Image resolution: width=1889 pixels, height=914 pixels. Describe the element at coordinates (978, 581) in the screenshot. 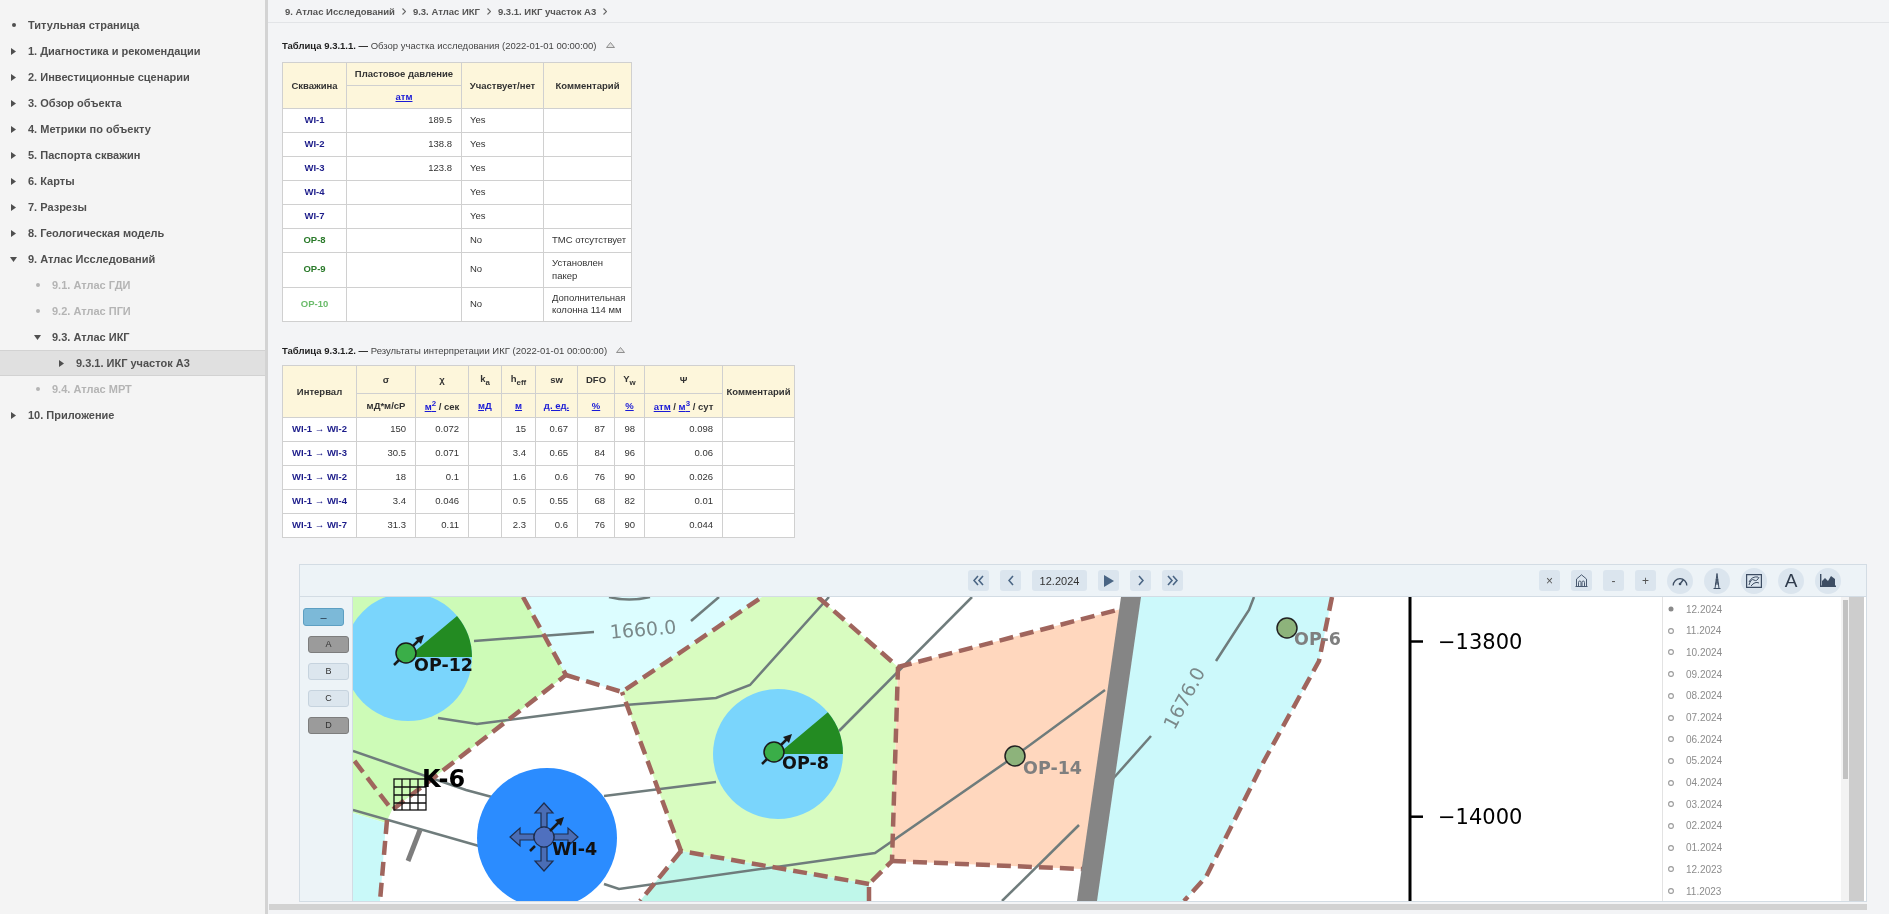

I see `first-button` at that location.